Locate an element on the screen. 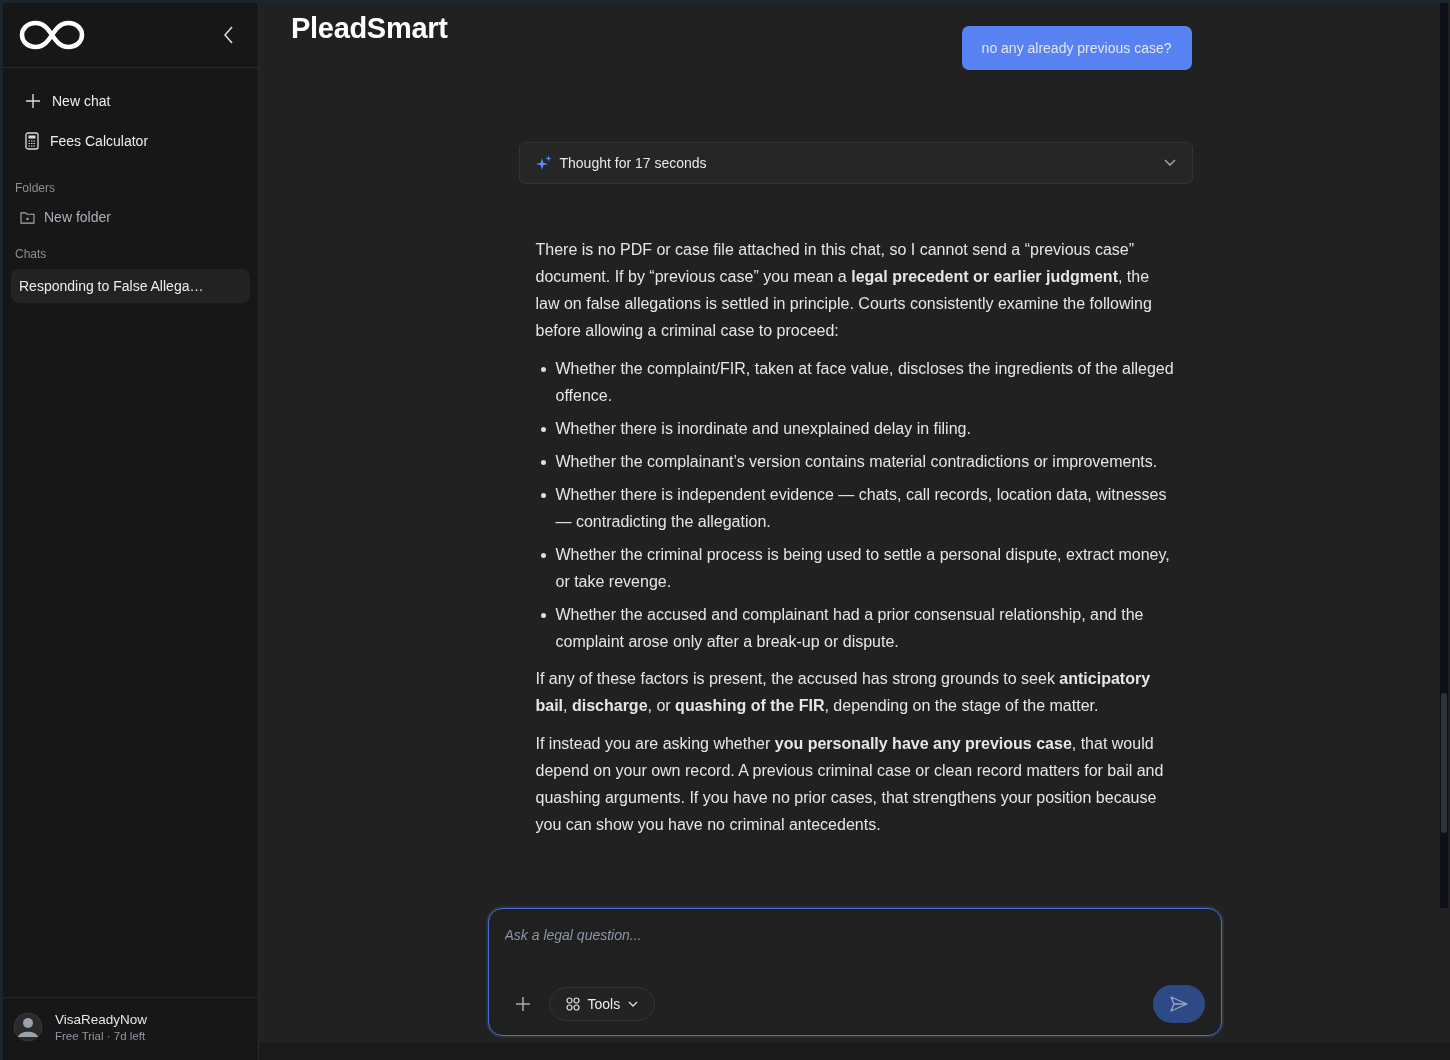 The width and height of the screenshot is (1450, 1060). app-title: PleadSmart is located at coordinates (369, 28).